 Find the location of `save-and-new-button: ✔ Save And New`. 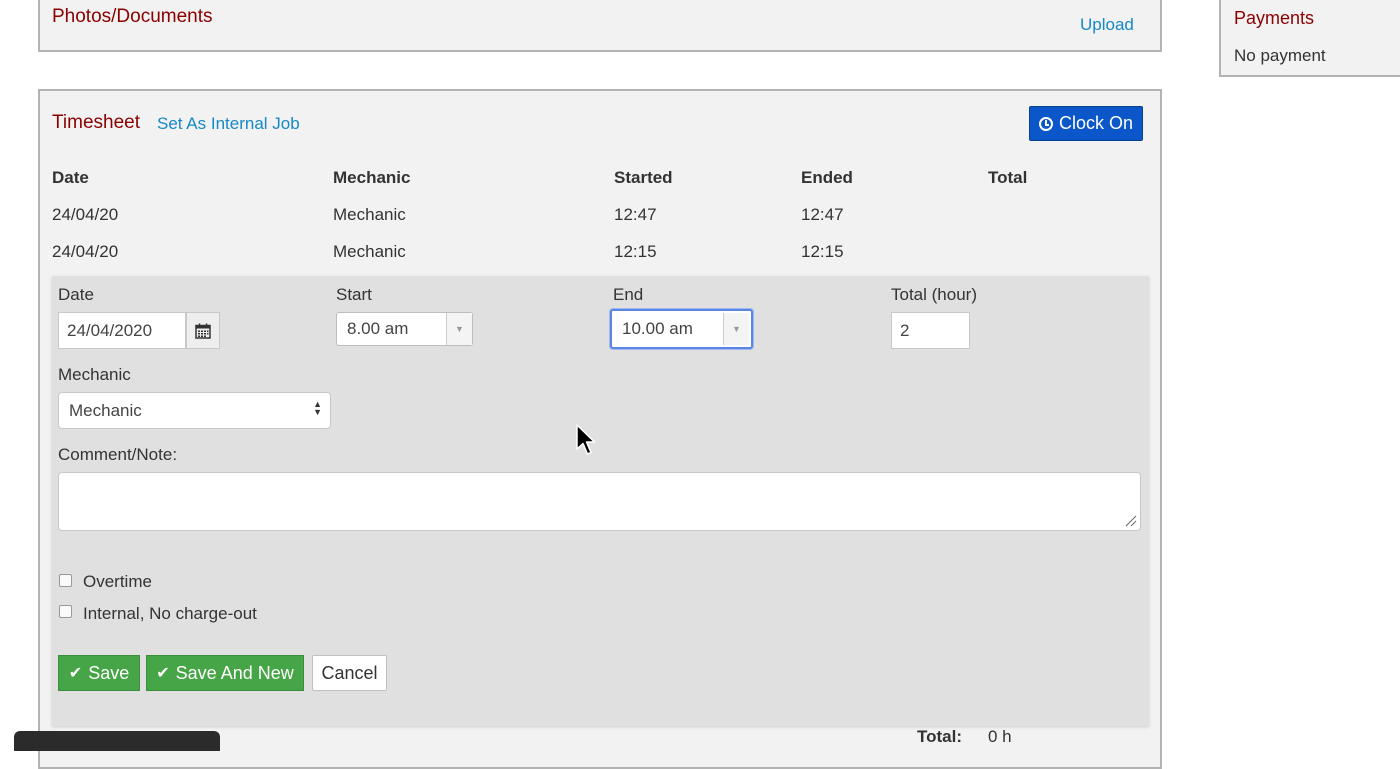

save-and-new-button: ✔ Save And New is located at coordinates (225, 673).